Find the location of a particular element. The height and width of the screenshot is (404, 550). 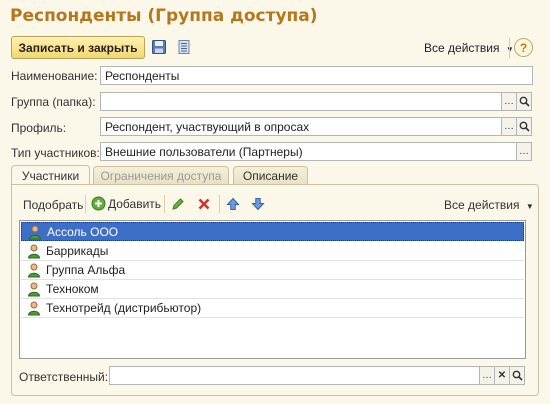

list-item-label: Группа Альфа is located at coordinates (86, 270).